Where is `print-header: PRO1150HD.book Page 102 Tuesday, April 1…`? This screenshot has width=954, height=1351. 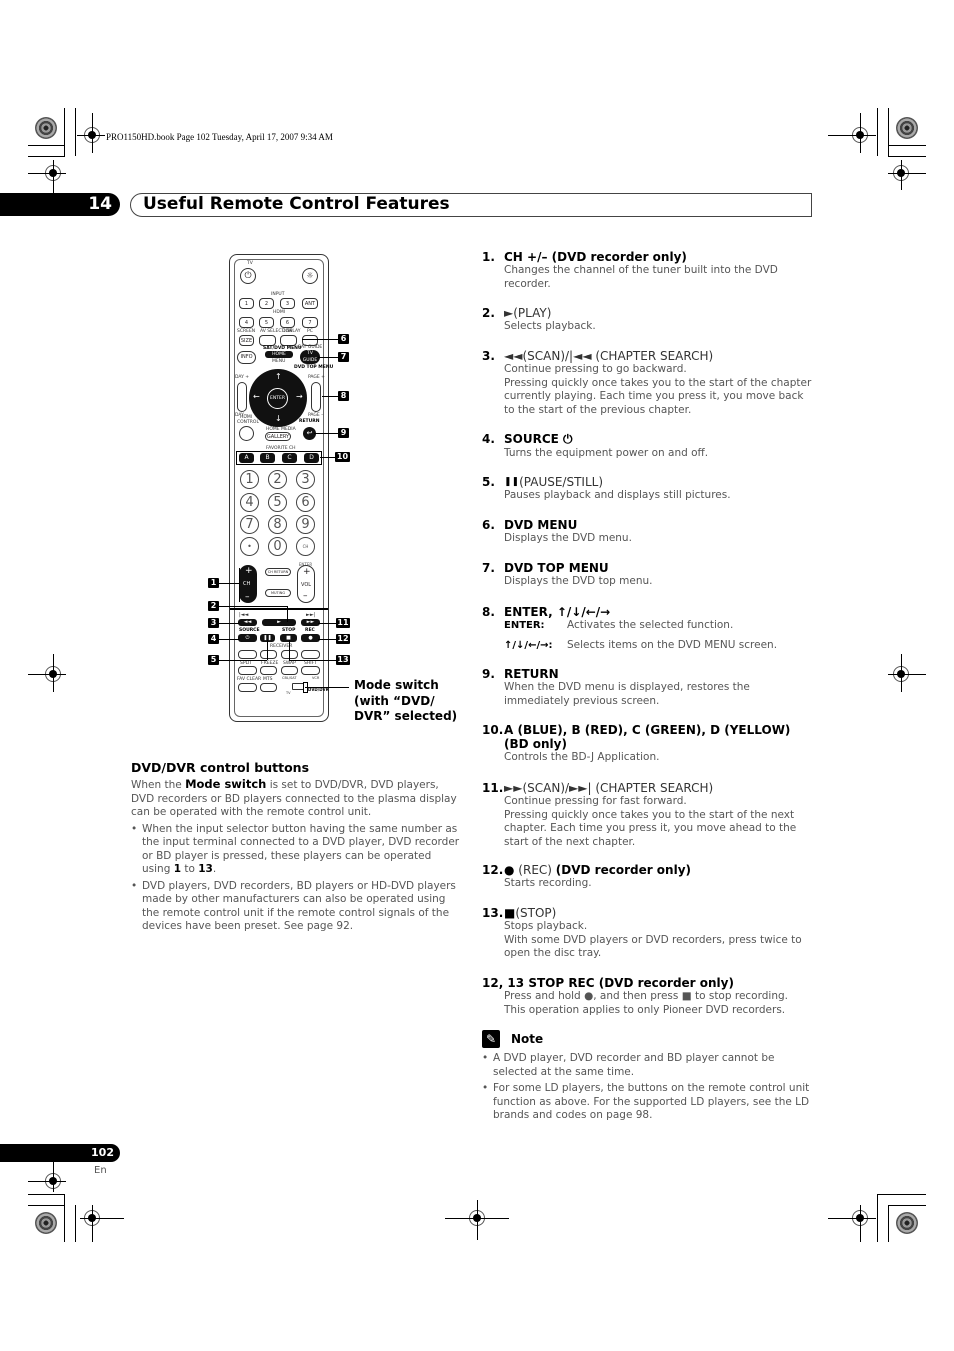 print-header: PRO1150HD.book Page 102 Tuesday, April 1… is located at coordinates (219, 137).